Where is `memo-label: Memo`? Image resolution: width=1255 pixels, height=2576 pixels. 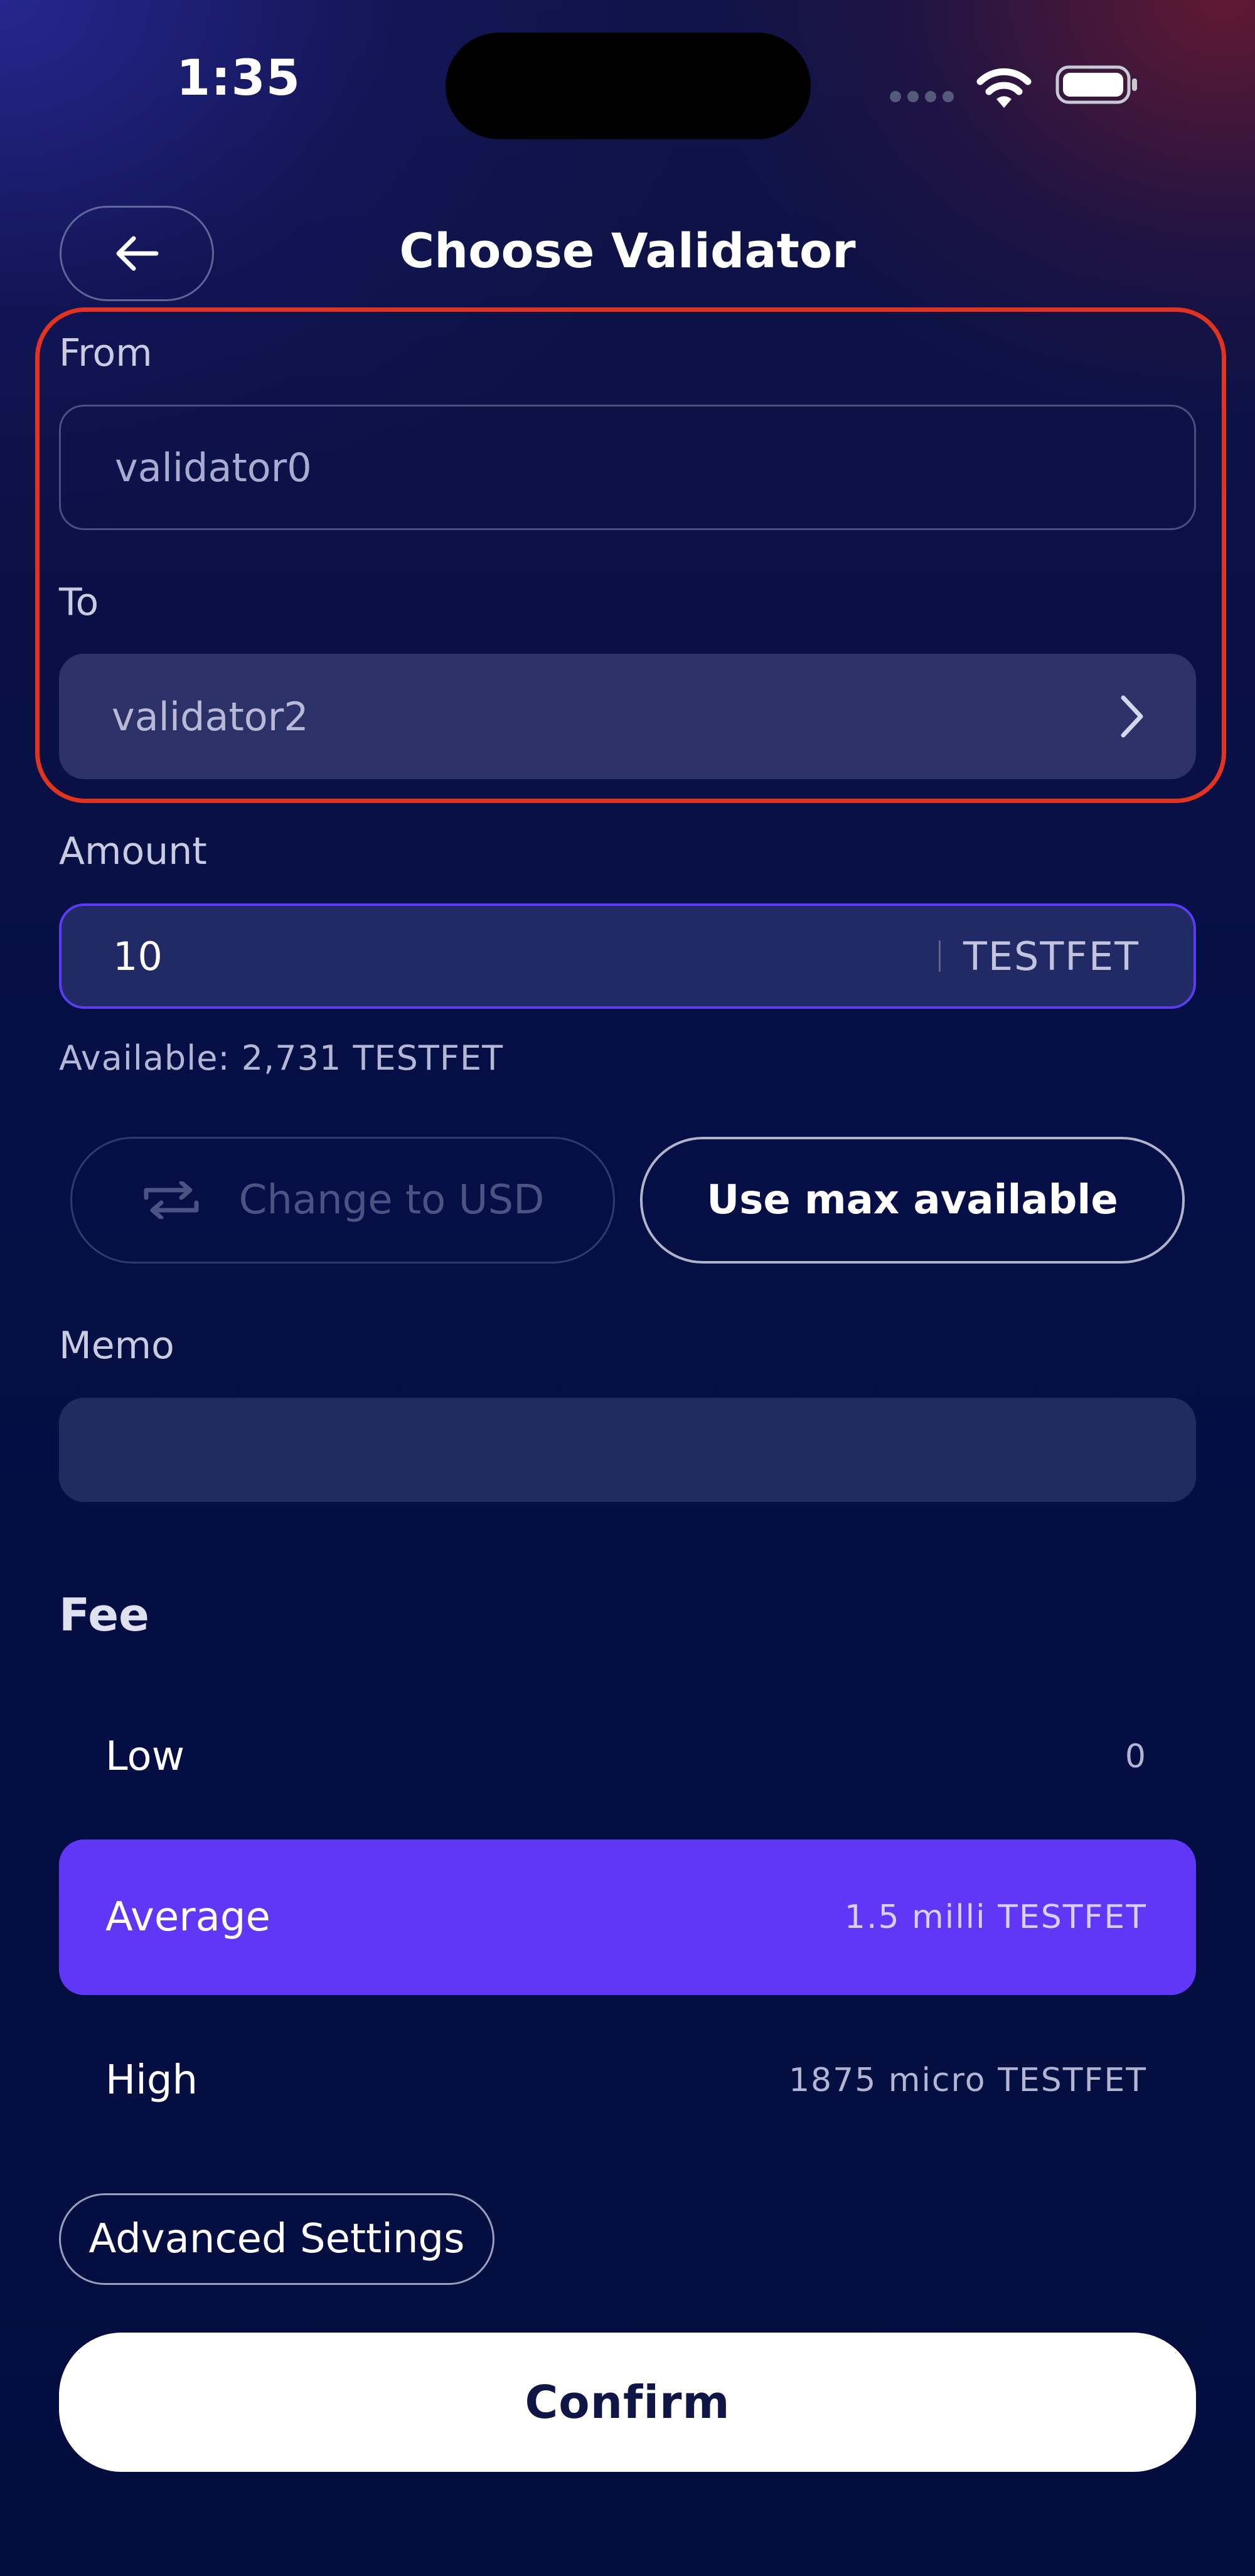
memo-label: Memo is located at coordinates (116, 1346).